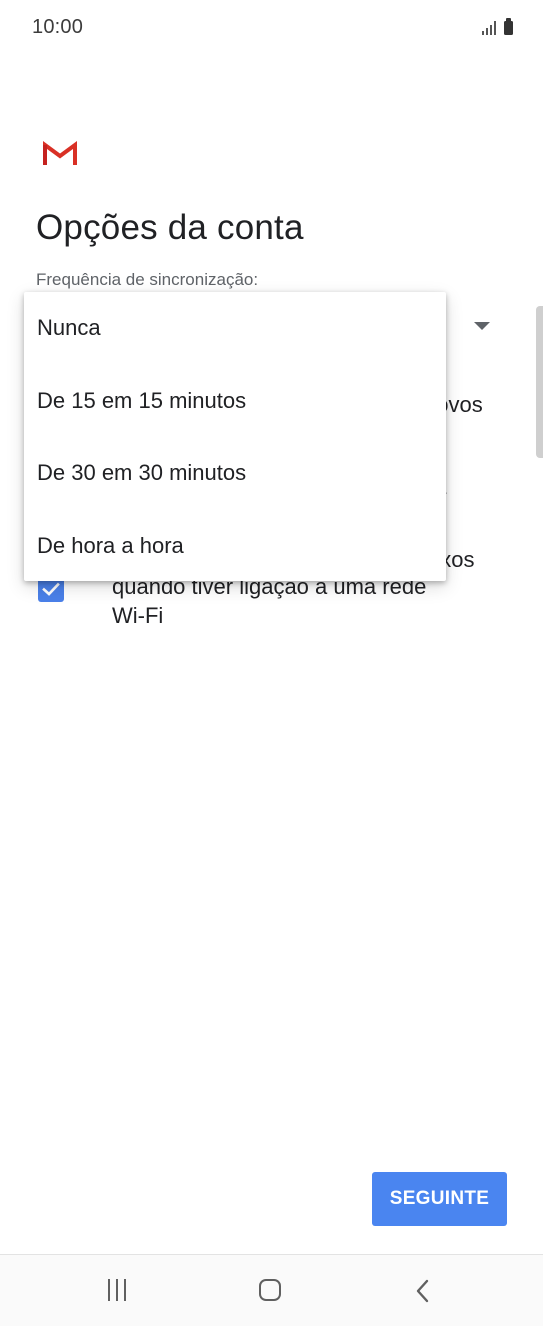  What do you see at coordinates (270, 1290) in the screenshot?
I see `home-icon` at bounding box center [270, 1290].